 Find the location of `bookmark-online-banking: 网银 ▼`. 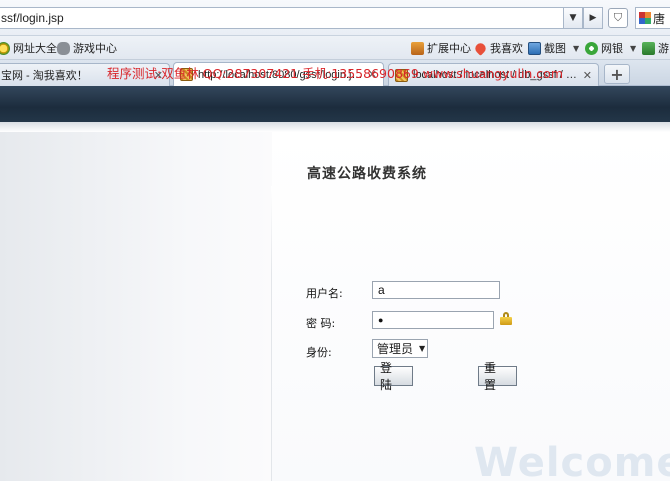

bookmark-online-banking: 网银 ▼ is located at coordinates (610, 48).